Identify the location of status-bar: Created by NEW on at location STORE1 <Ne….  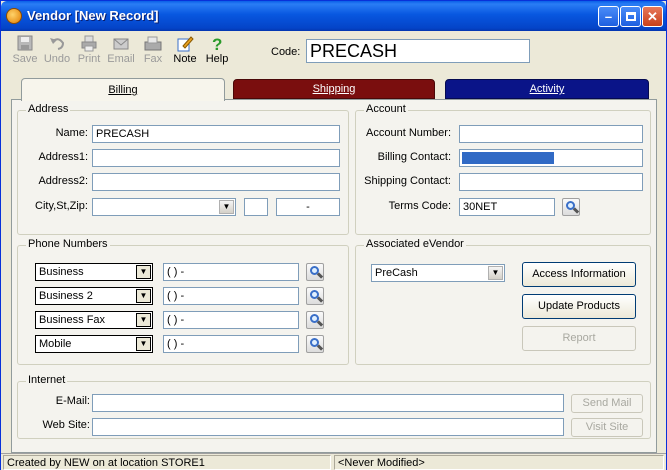
(333, 461).